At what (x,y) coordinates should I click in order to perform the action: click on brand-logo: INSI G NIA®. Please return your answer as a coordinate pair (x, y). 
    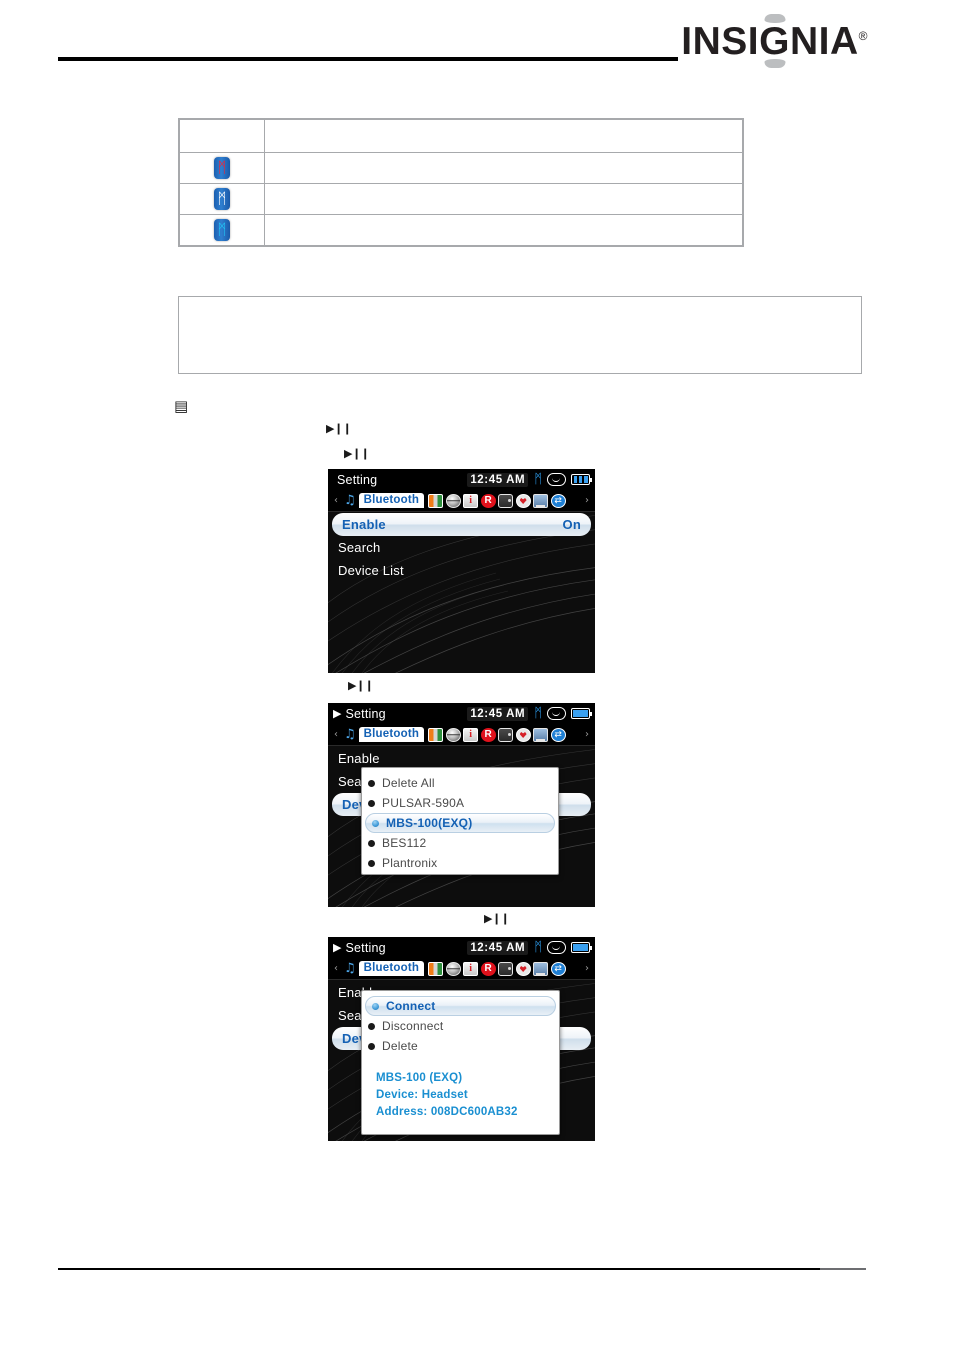
    Looking at the image, I should click on (774, 41).